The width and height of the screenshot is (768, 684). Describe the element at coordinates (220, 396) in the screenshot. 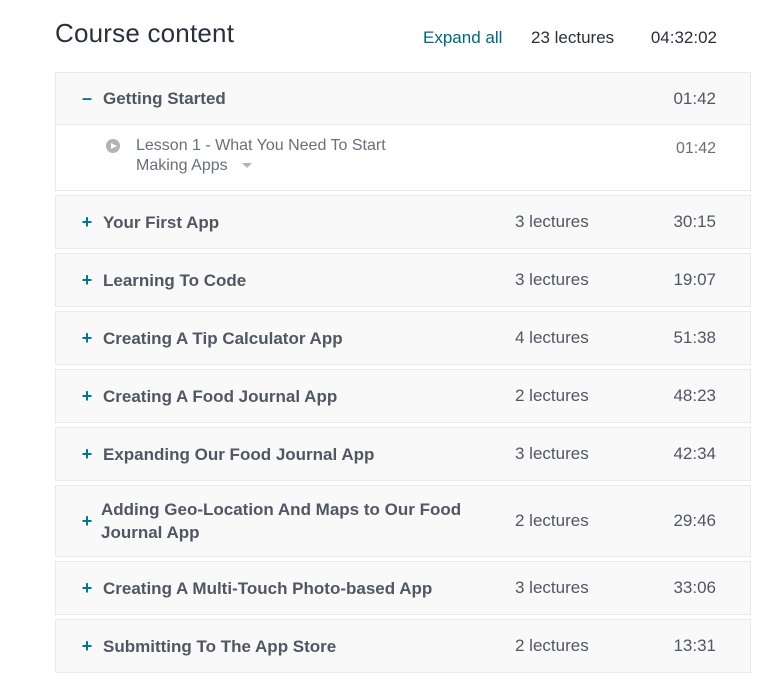

I see `section-title: Creating A Food Journal App` at that location.